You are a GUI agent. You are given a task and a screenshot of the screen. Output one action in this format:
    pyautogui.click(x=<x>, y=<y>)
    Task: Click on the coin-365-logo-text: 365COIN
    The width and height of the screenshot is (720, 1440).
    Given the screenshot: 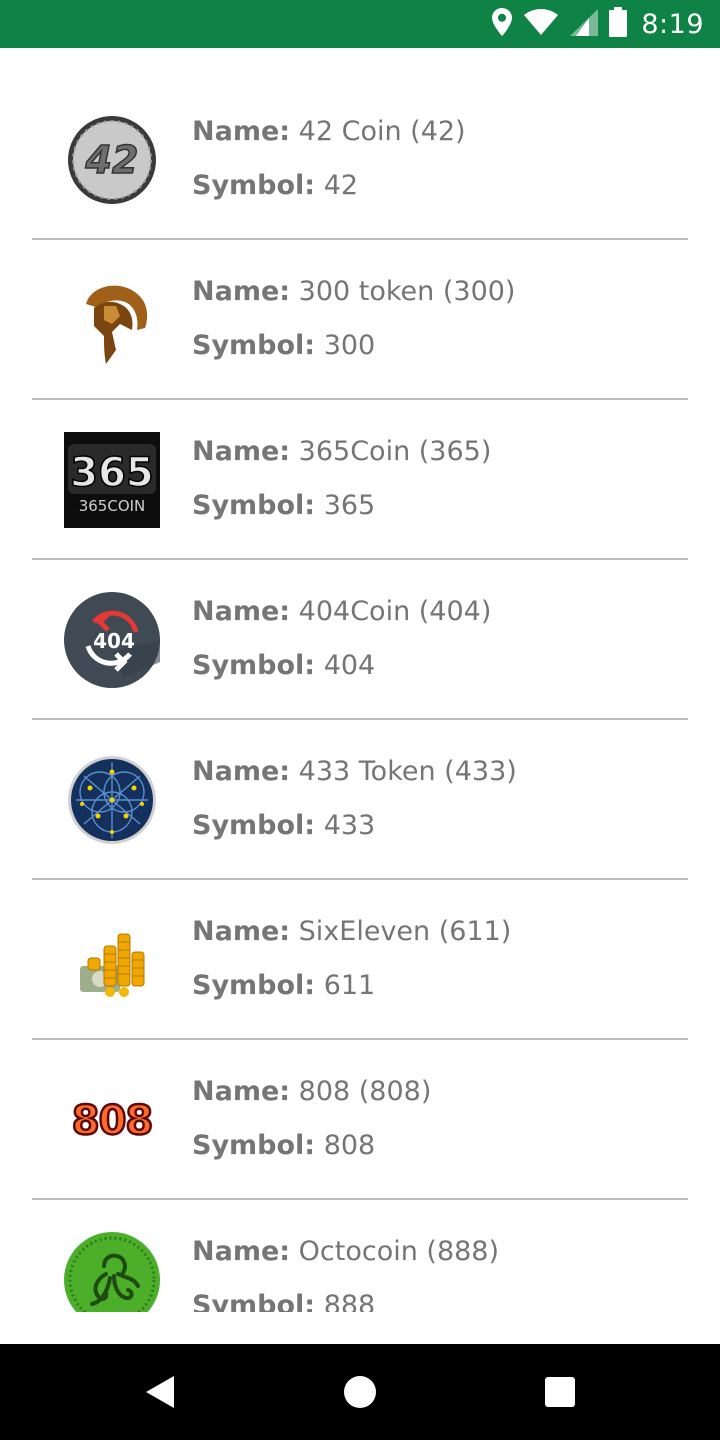 What is the action you would take?
    pyautogui.click(x=112, y=506)
    